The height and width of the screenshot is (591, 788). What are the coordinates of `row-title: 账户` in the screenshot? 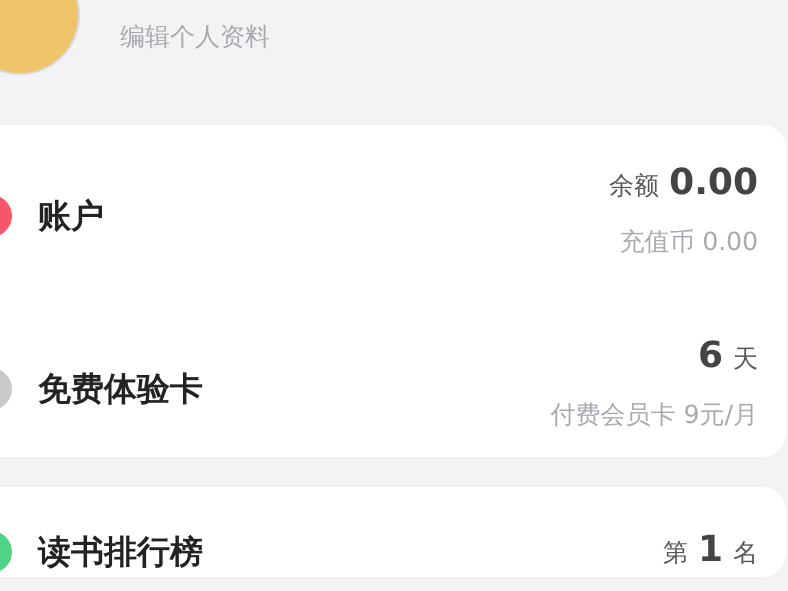 It's located at (71, 216).